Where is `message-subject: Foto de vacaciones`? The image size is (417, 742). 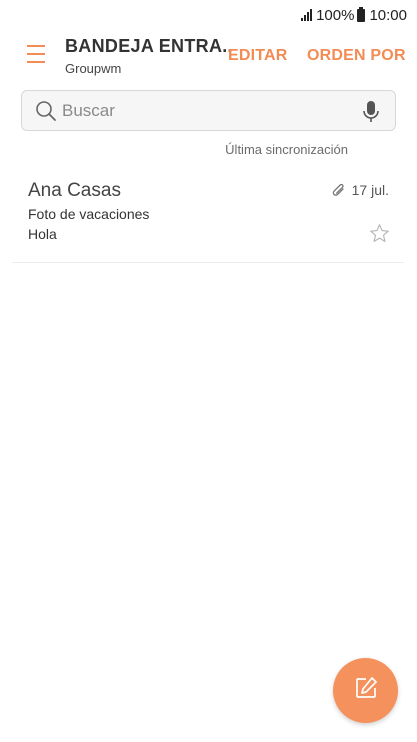
message-subject: Foto de vacaciones is located at coordinates (89, 214).